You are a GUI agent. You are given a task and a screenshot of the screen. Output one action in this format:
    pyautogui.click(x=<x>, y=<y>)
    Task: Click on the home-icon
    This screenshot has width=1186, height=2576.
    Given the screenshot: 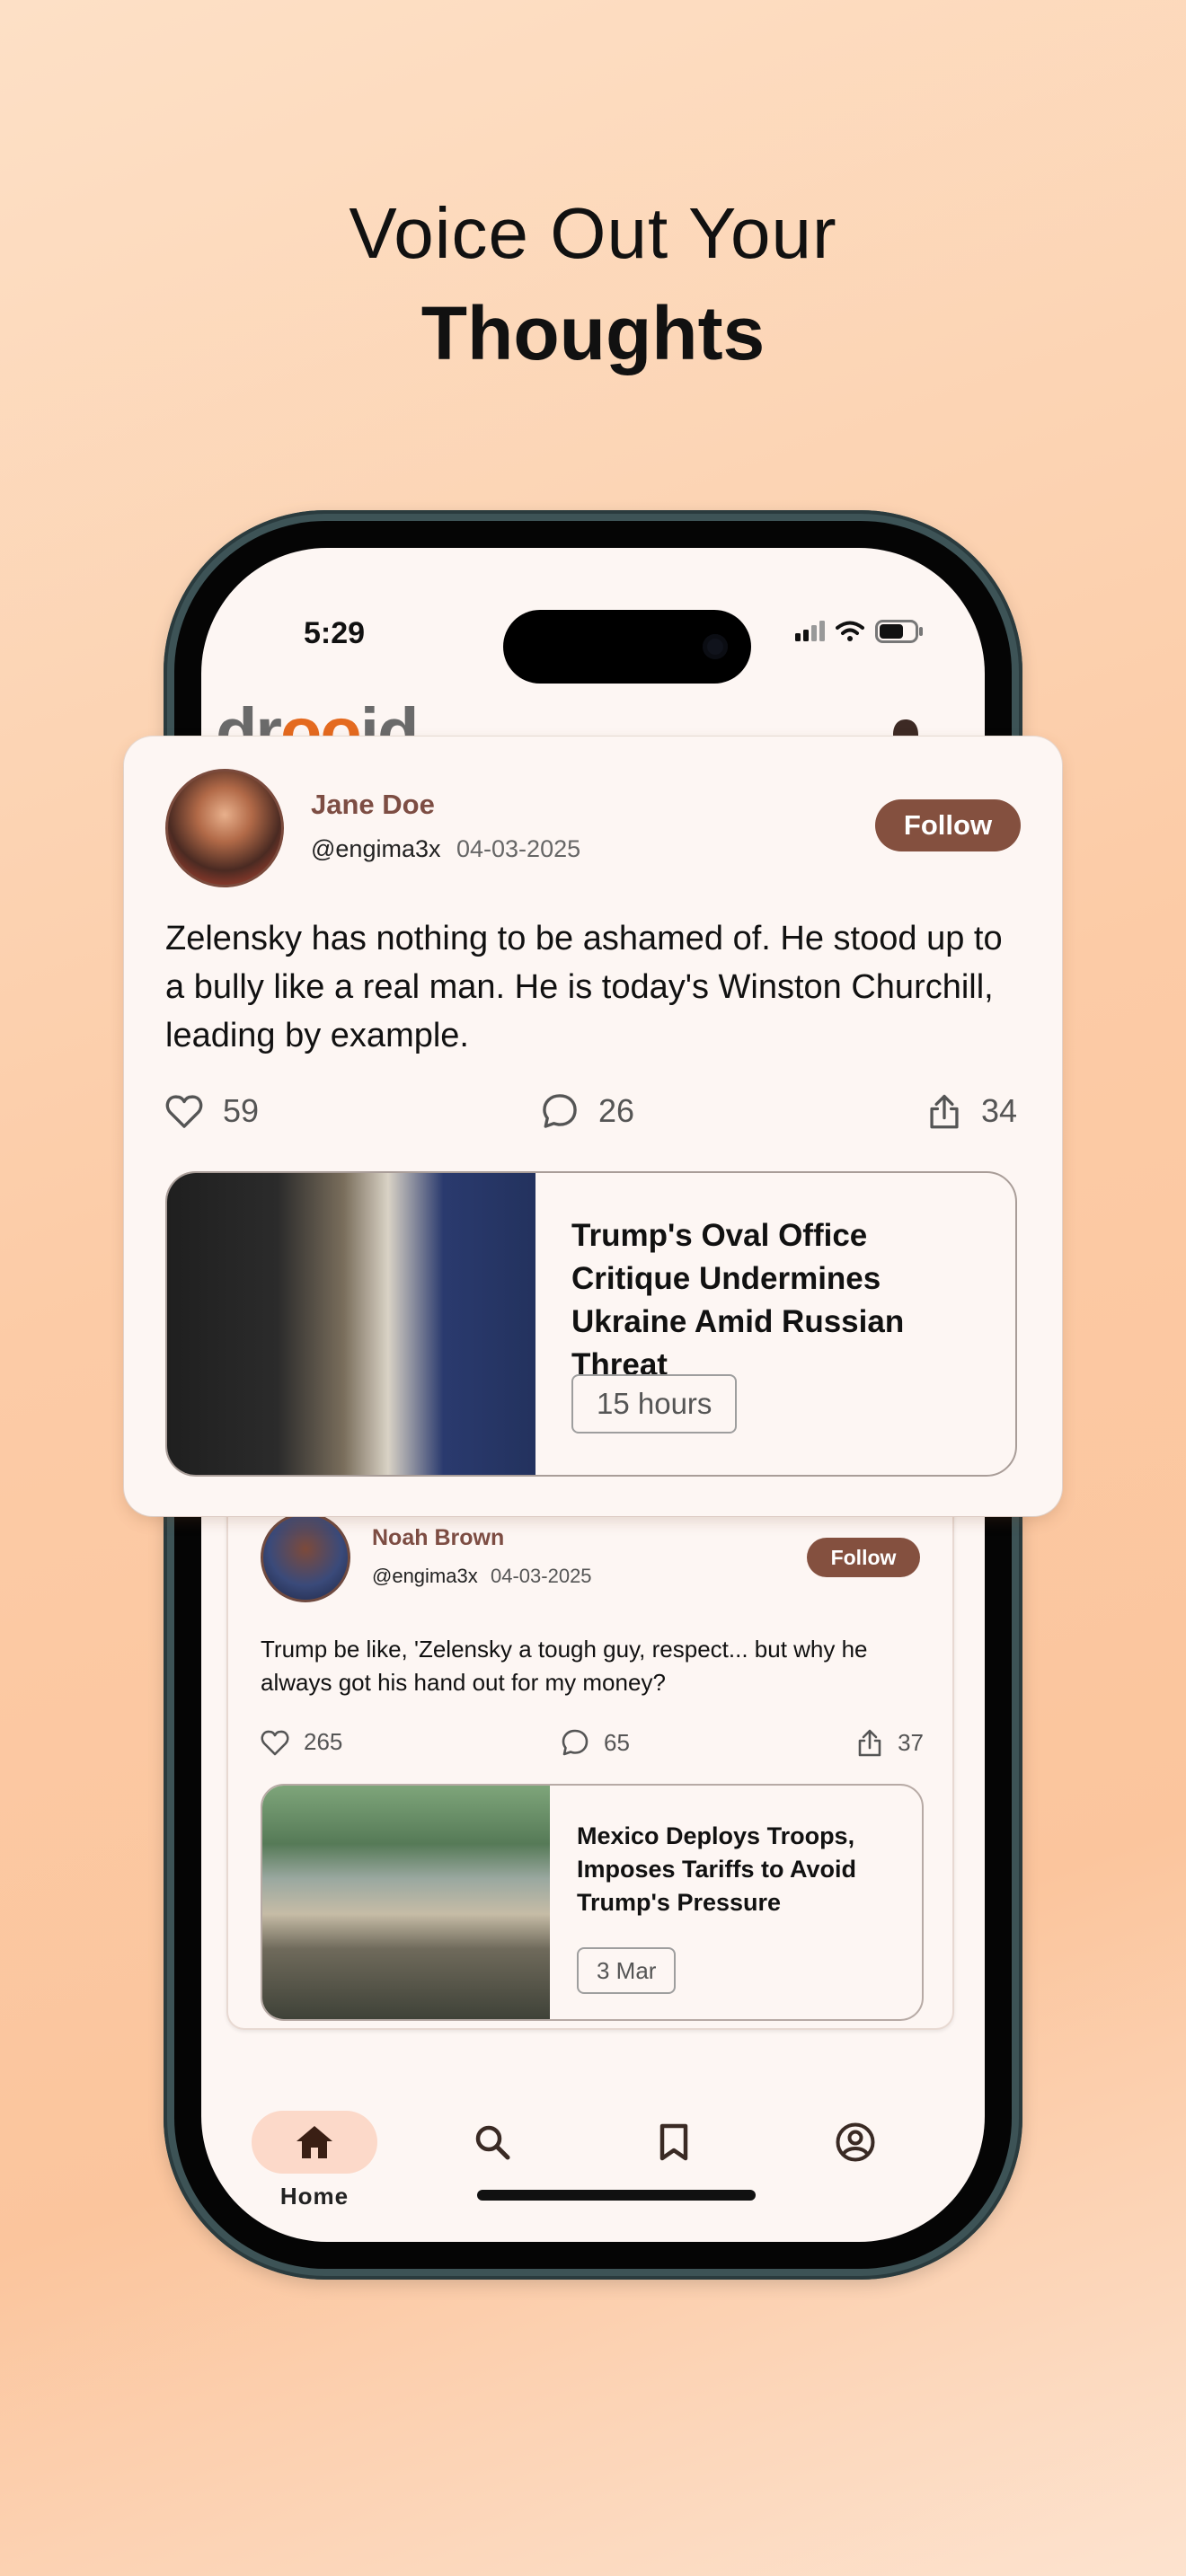 What is the action you would take?
    pyautogui.click(x=314, y=2142)
    